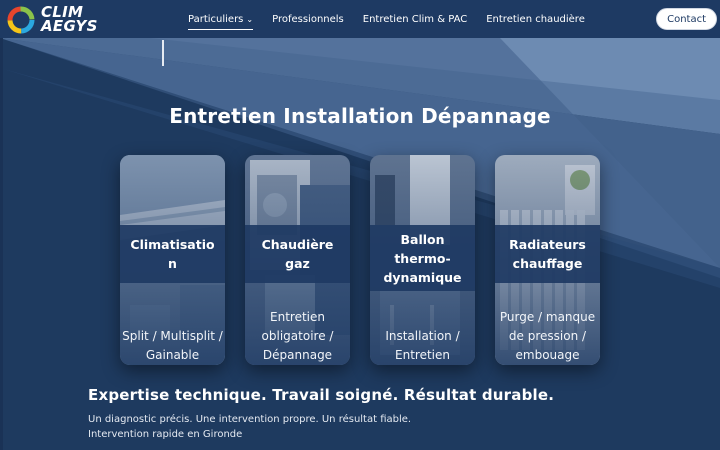 This screenshot has height=450, width=720. I want to click on card-title: Ballon thermo-dynamique, so click(422, 258).